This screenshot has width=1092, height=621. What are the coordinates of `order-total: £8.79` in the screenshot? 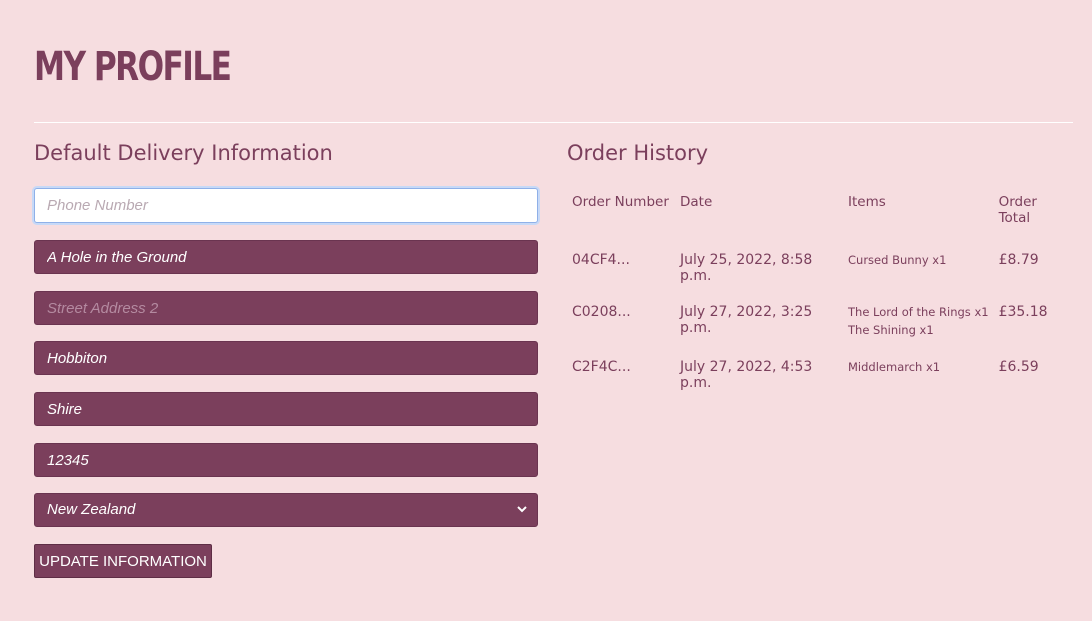 It's located at (1018, 260).